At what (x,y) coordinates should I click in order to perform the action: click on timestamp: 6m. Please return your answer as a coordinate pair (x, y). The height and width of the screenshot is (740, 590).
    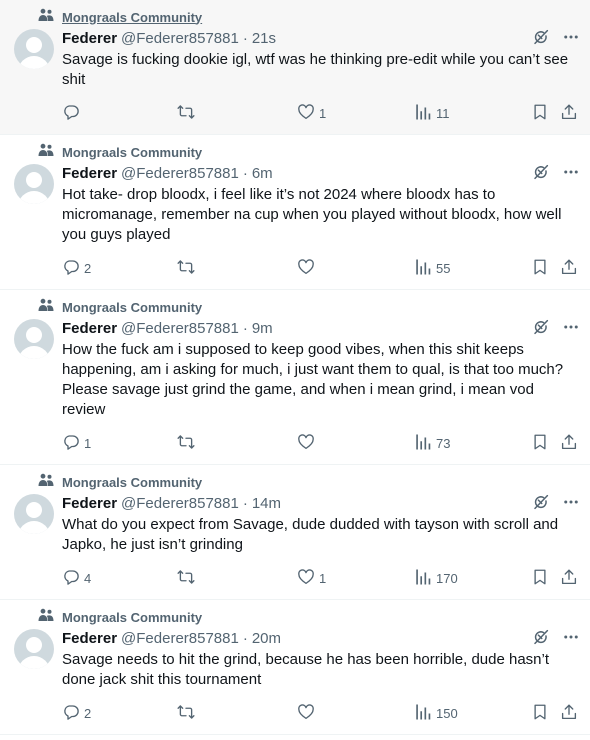
    Looking at the image, I should click on (262, 173).